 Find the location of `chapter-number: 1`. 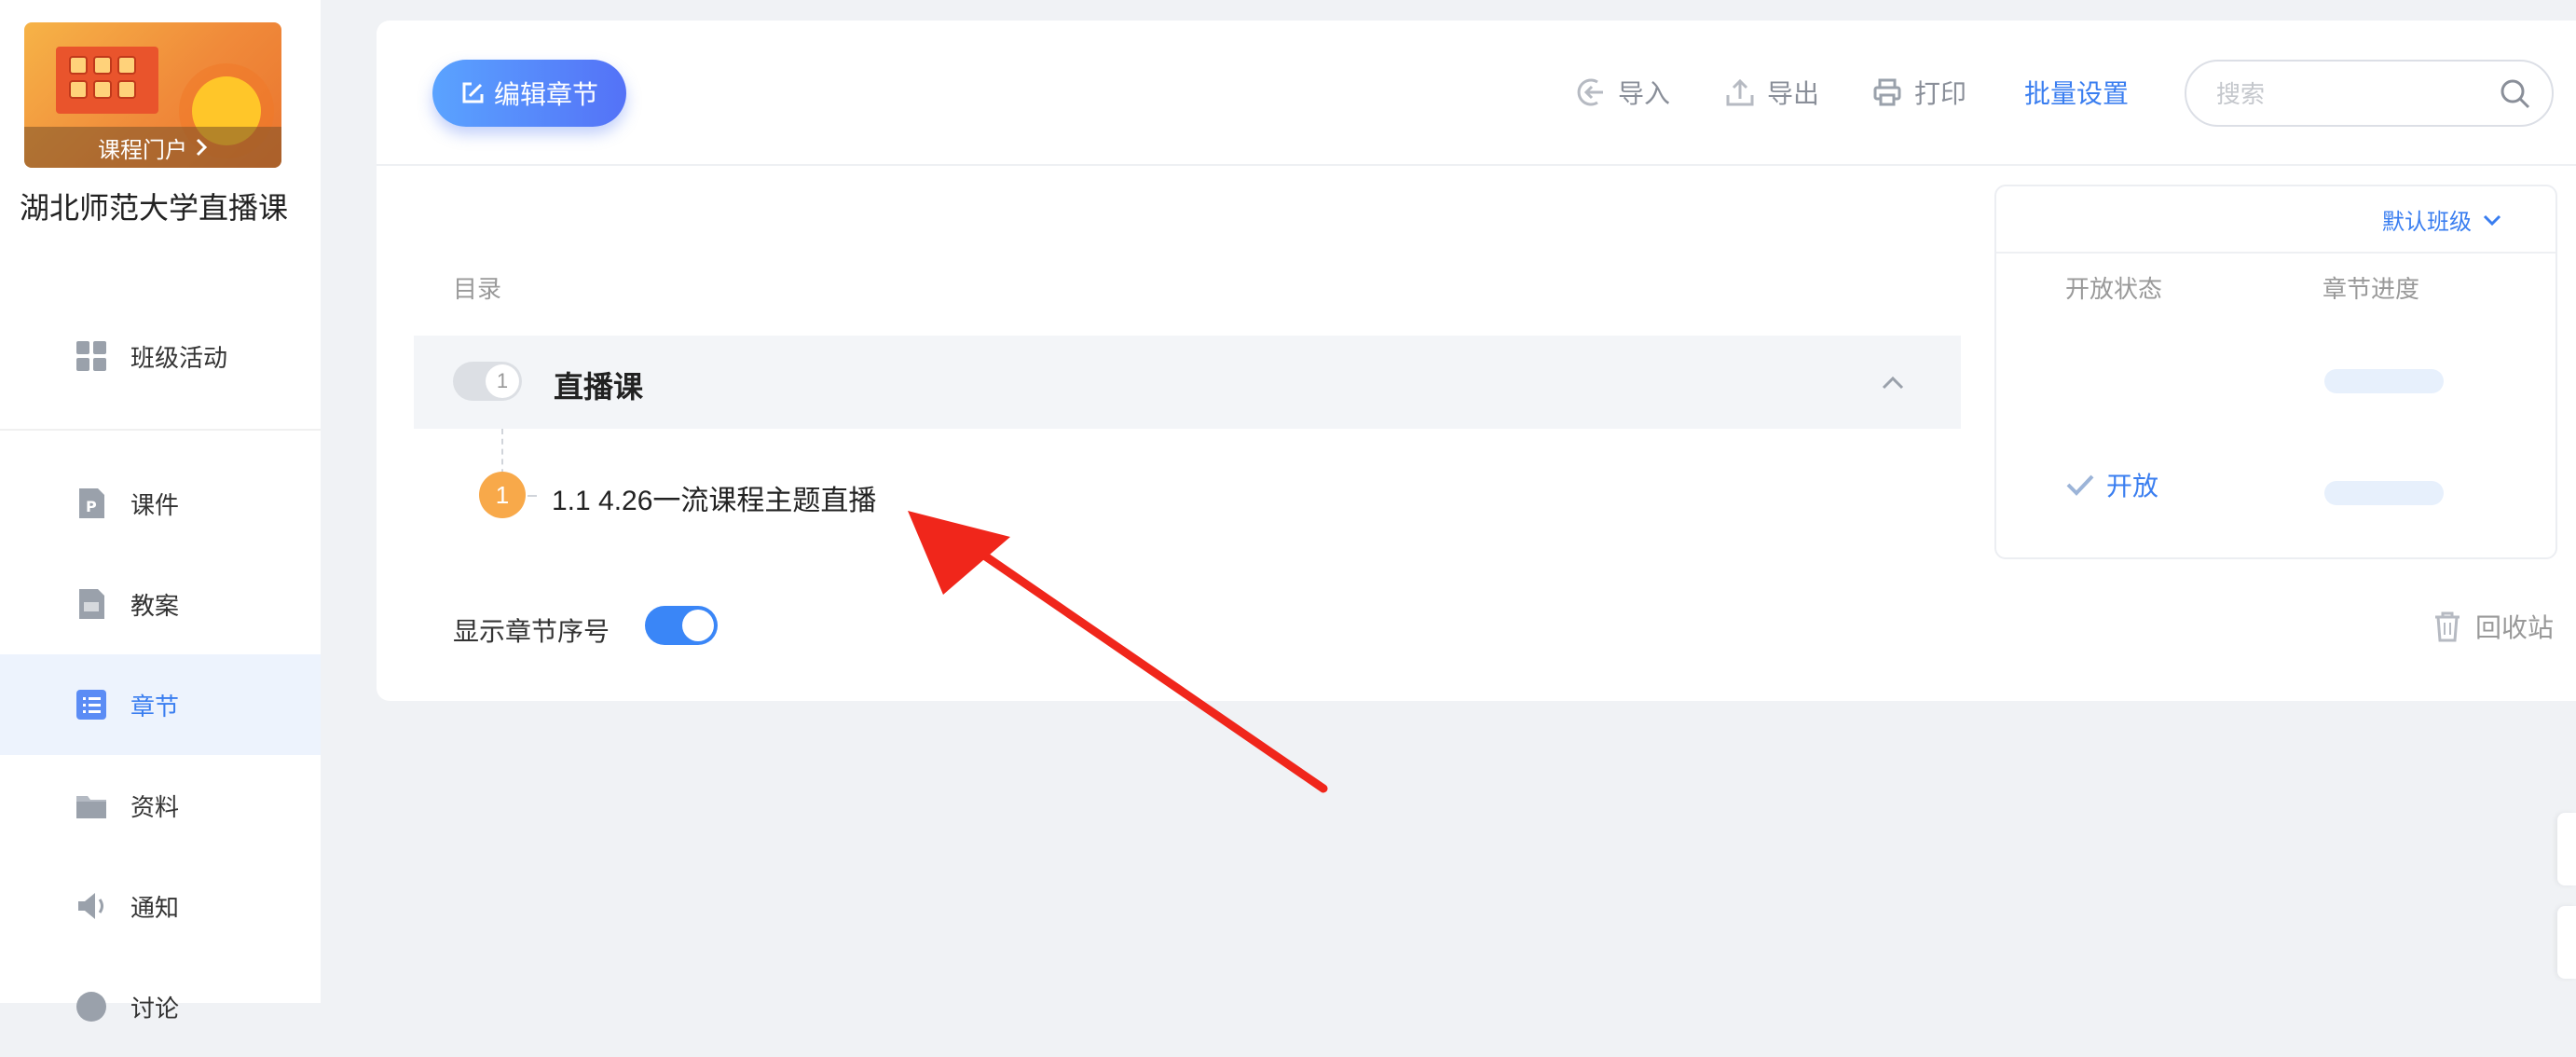

chapter-number: 1 is located at coordinates (502, 381).